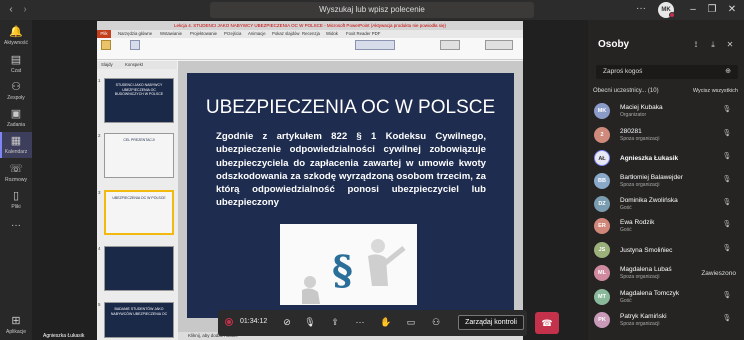  I want to click on pin-icon: ⟟, so click(696, 45).